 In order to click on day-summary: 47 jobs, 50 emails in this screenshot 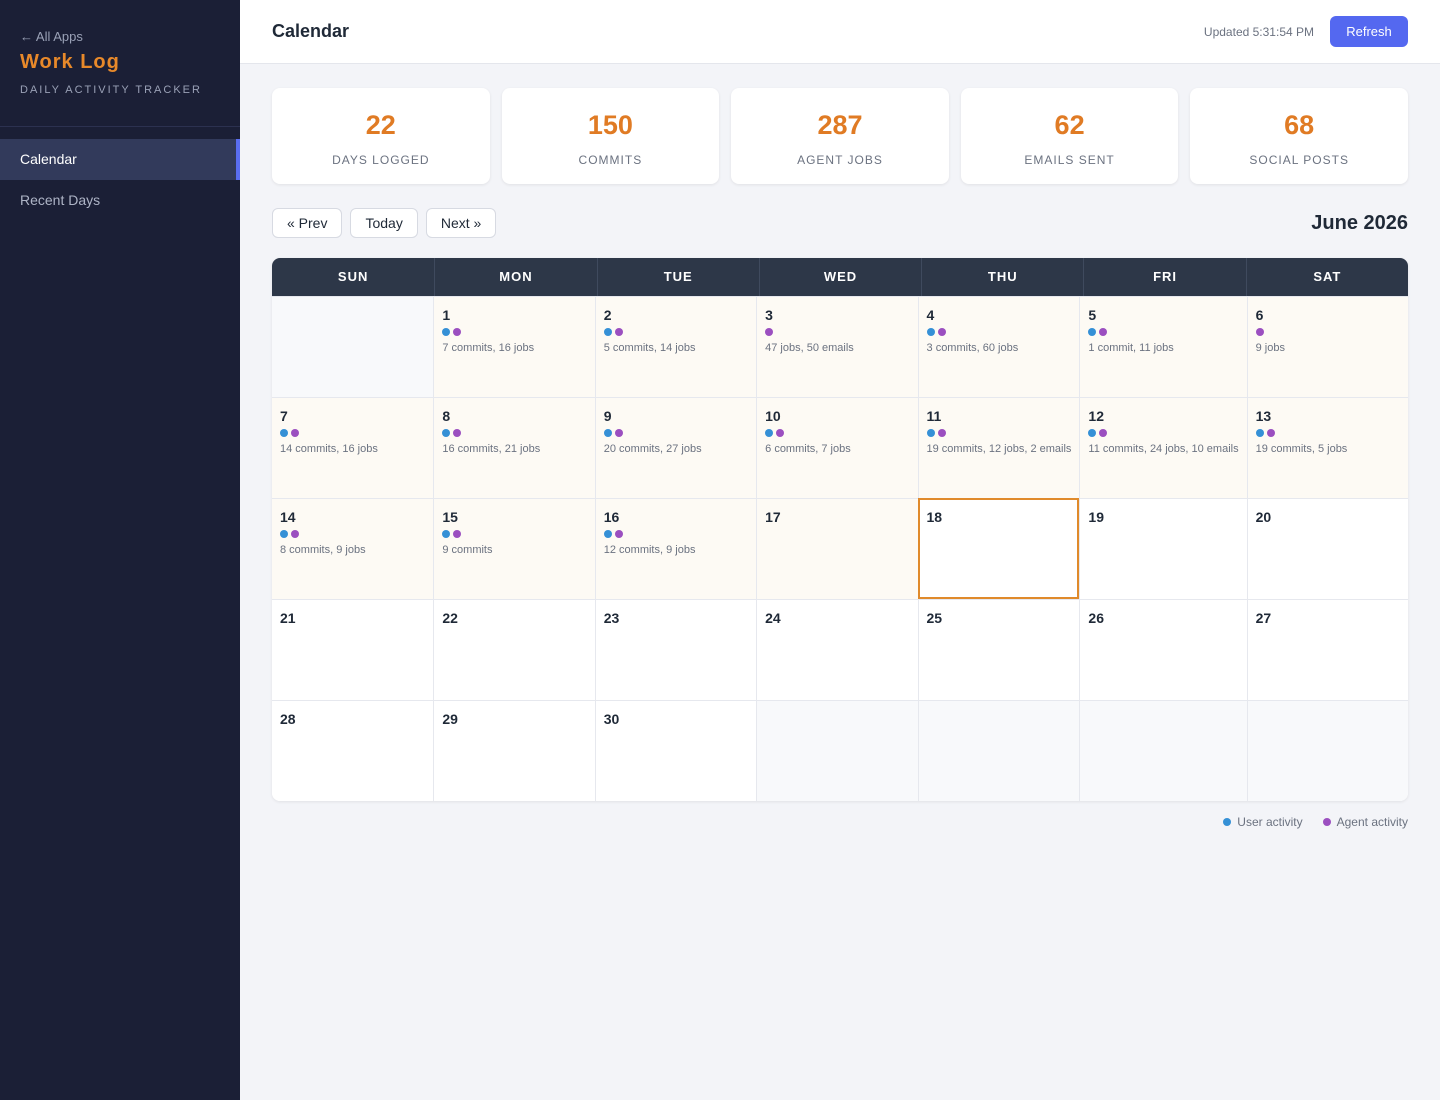, I will do `click(809, 348)`.